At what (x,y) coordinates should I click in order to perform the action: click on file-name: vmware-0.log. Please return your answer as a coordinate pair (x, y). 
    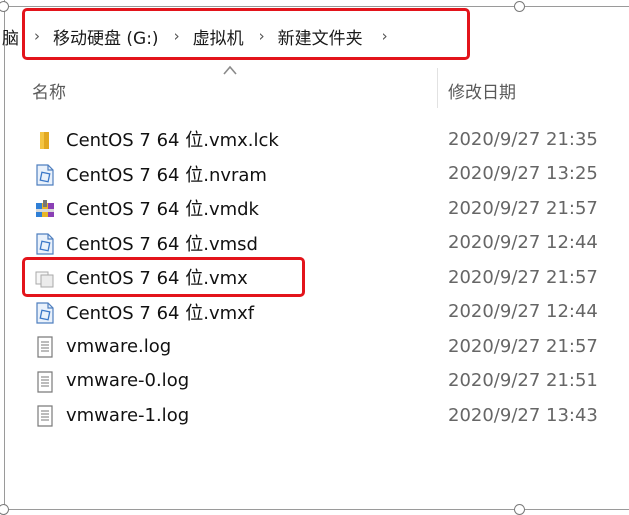
    Looking at the image, I should click on (128, 381).